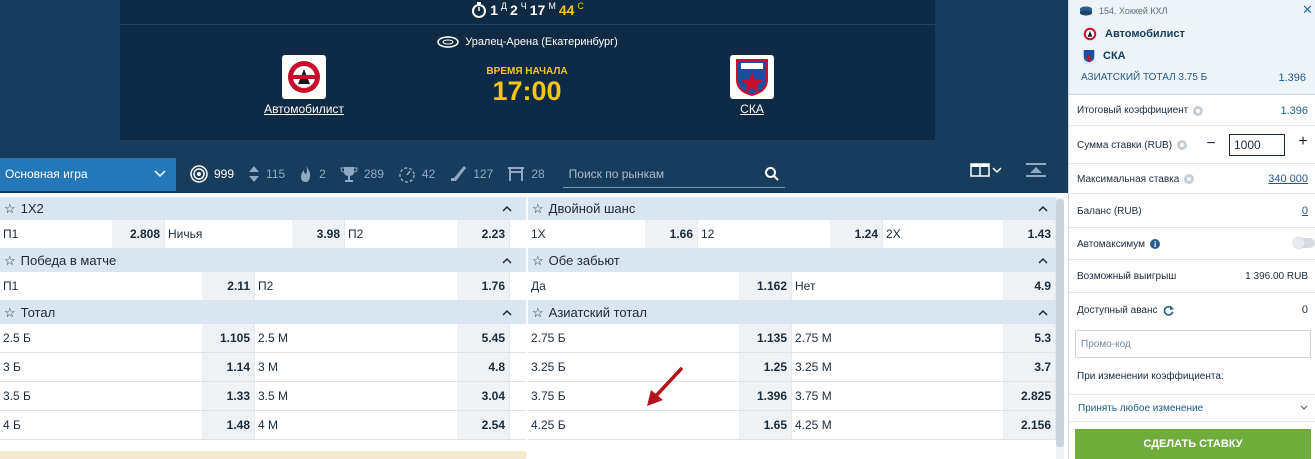 Image resolution: width=1315 pixels, height=459 pixels. Describe the element at coordinates (856, 234) in the screenshot. I see `outcome-odd: 1.24` at that location.